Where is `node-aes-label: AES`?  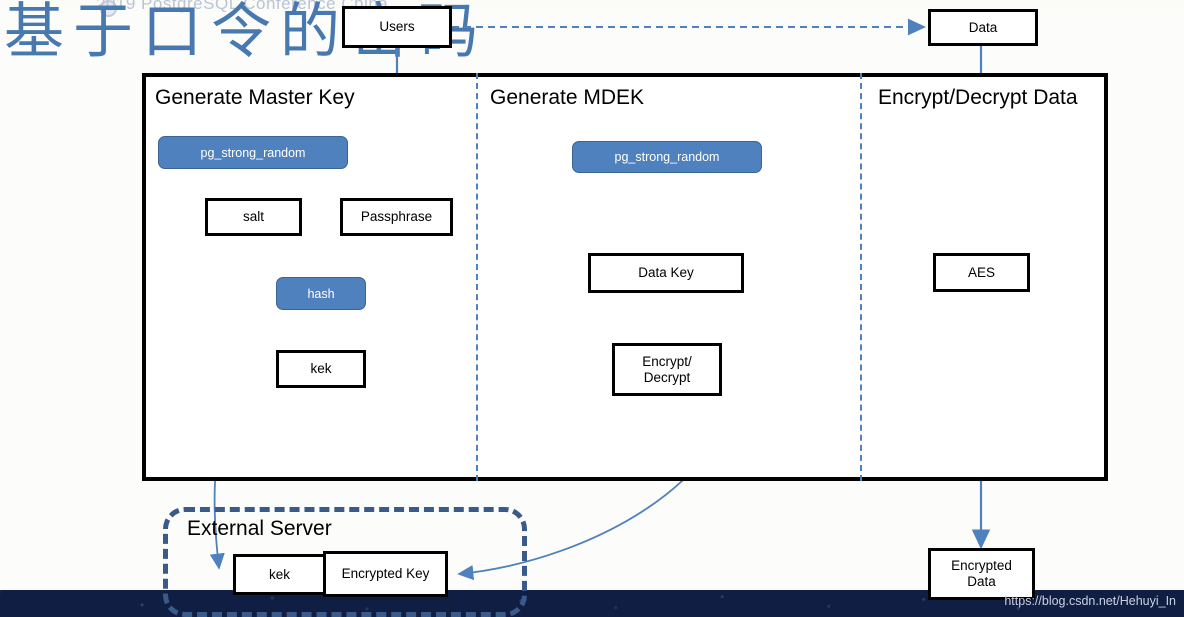 node-aes-label: AES is located at coordinates (981, 272).